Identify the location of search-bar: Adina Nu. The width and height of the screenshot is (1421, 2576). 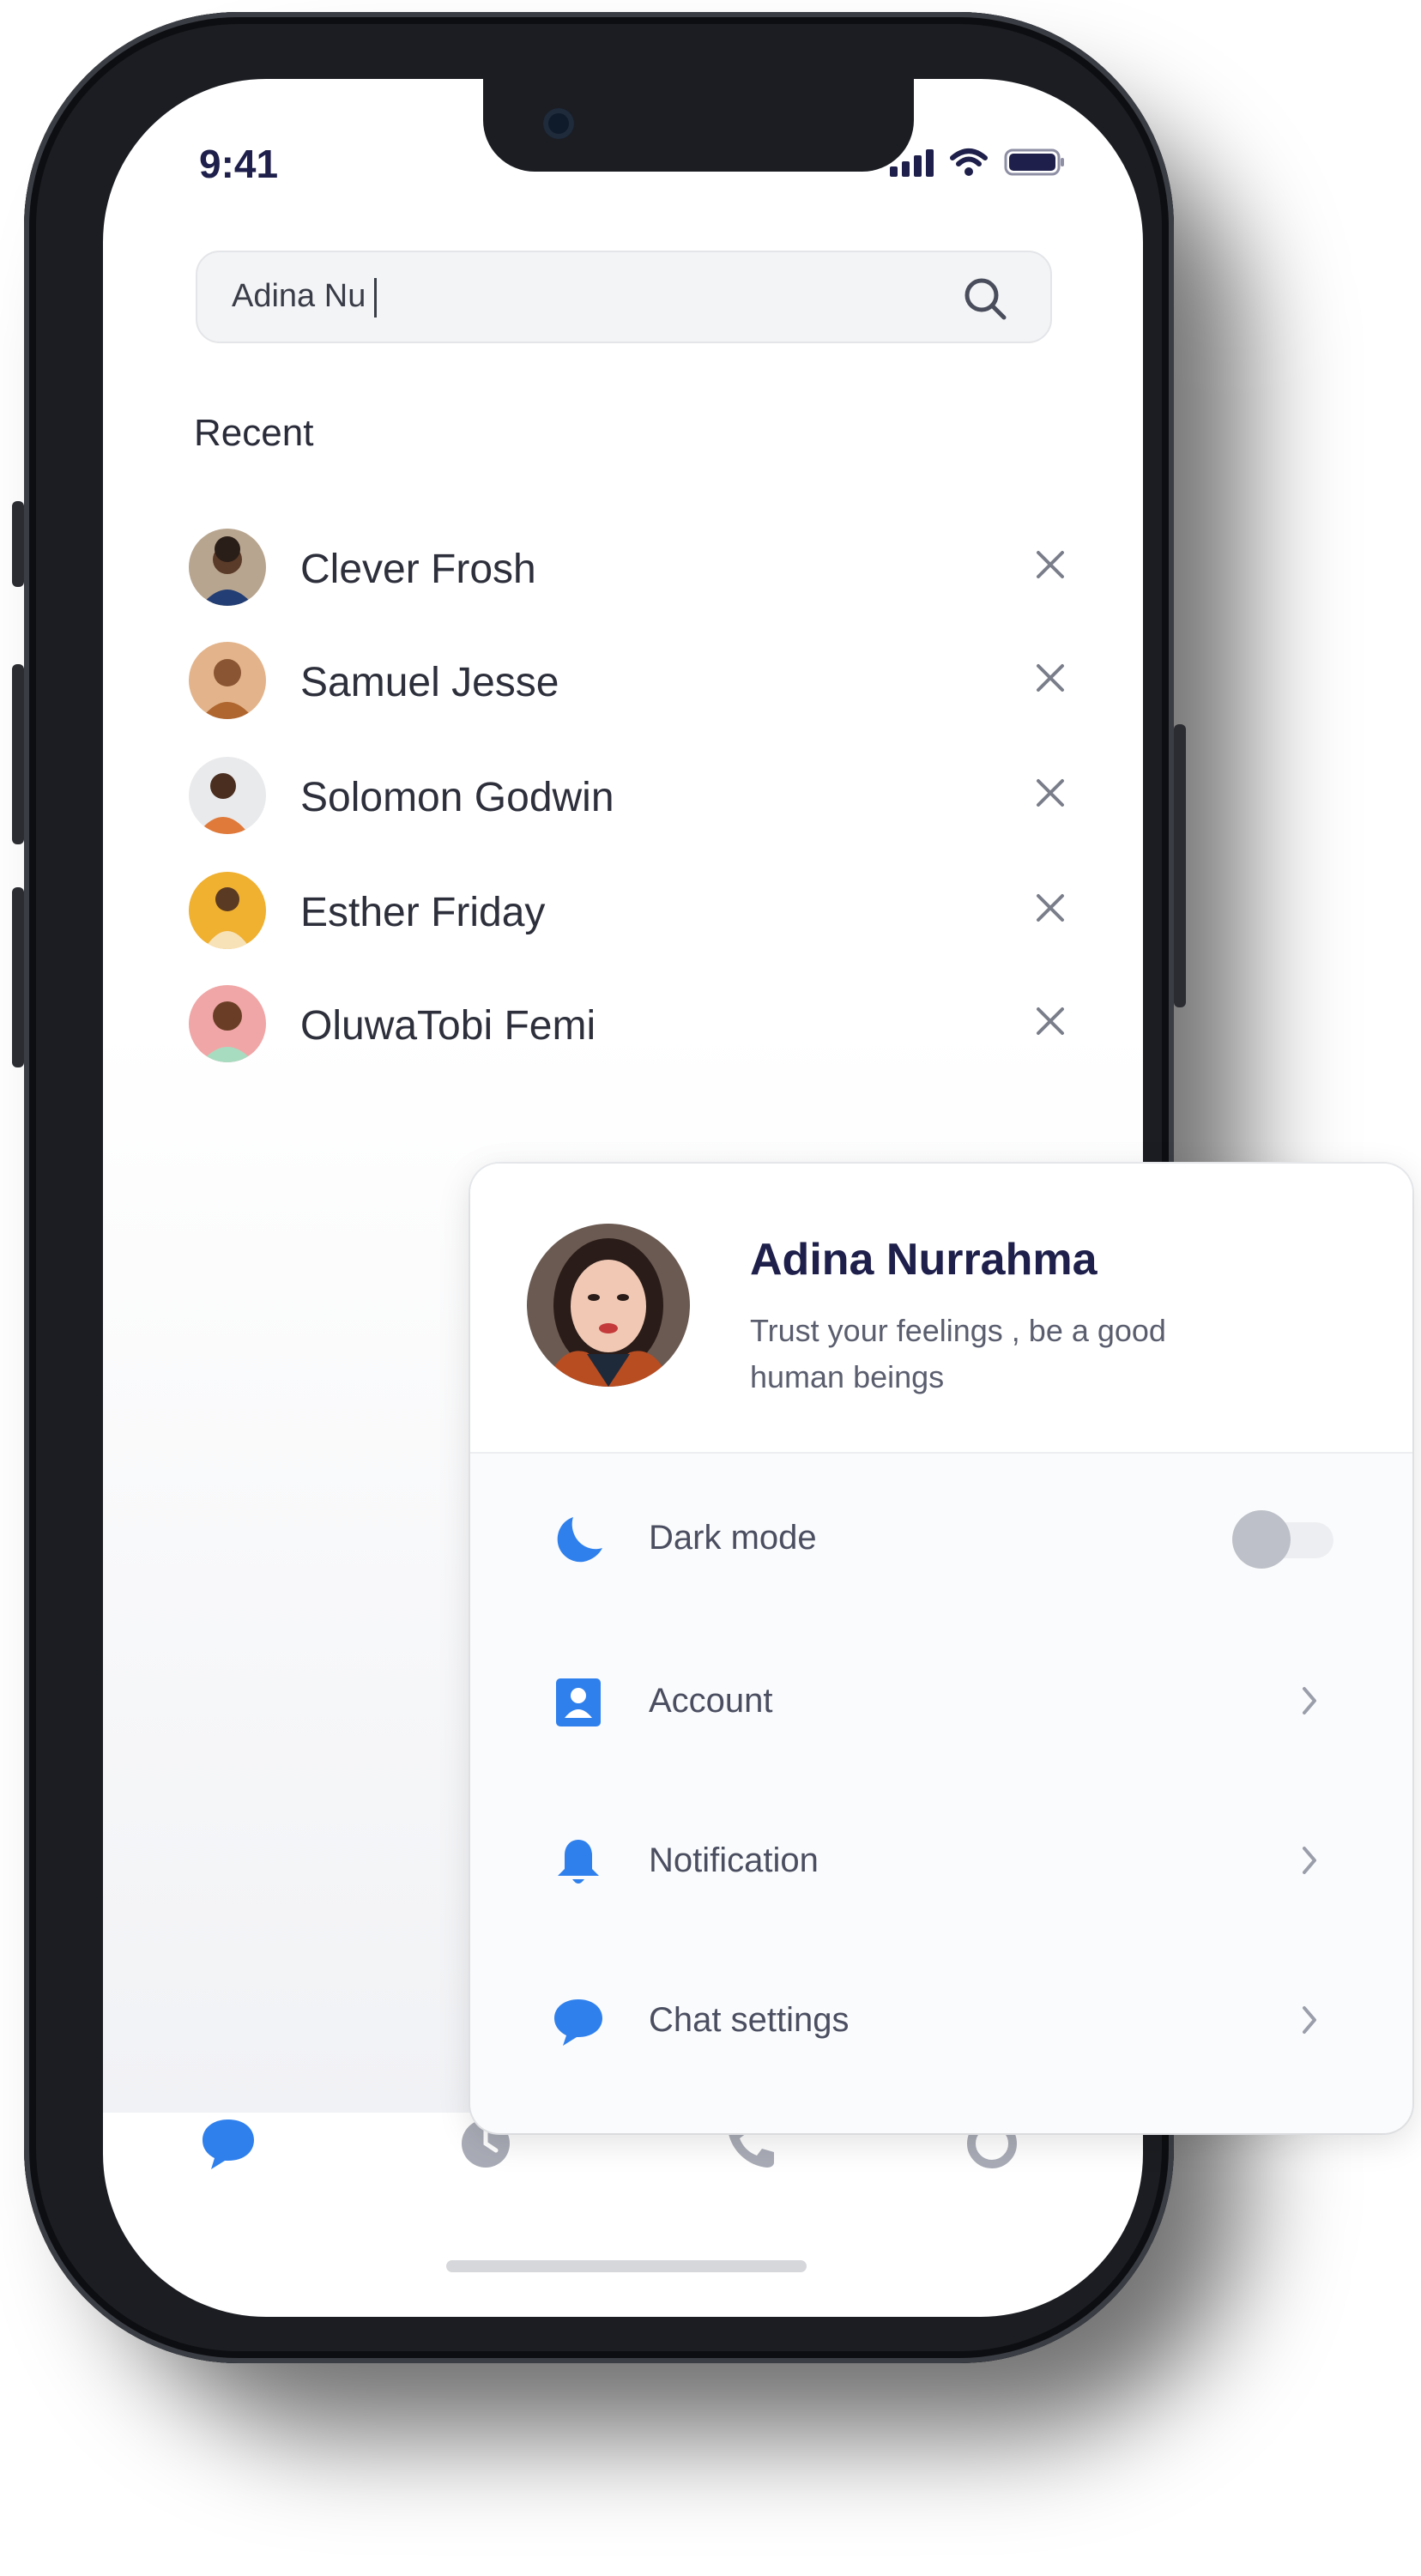
(624, 297).